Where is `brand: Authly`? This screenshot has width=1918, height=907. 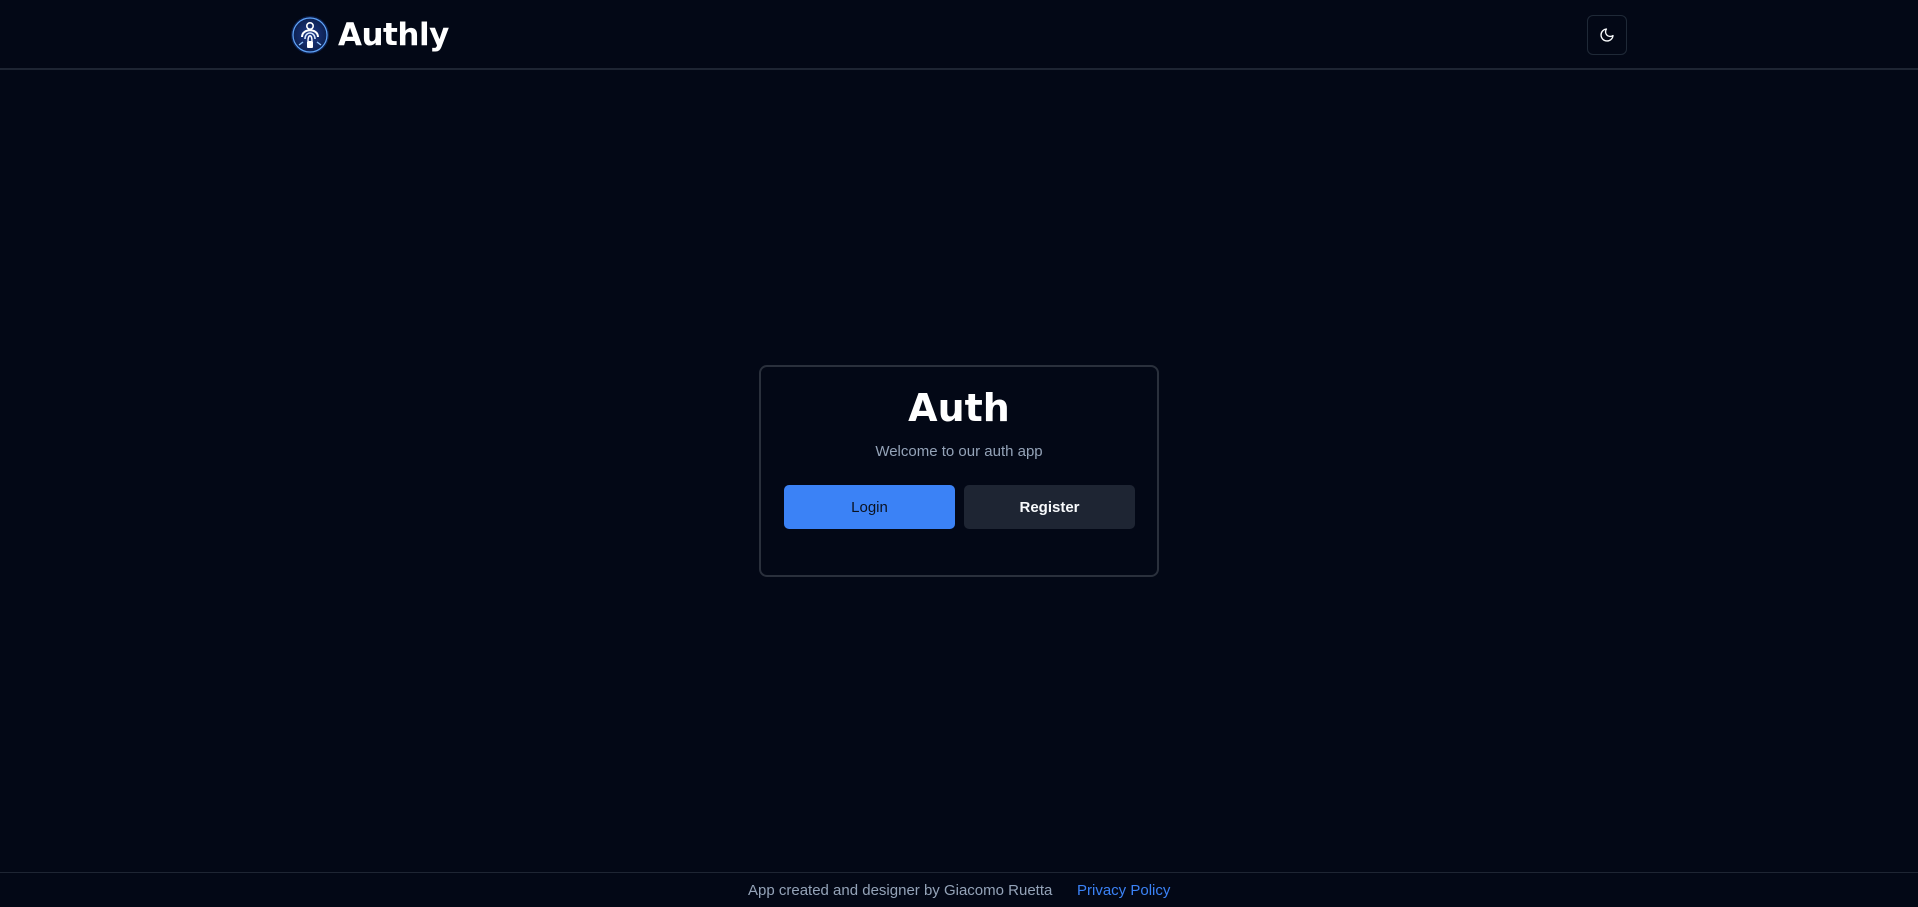
brand: Authly is located at coordinates (369, 35).